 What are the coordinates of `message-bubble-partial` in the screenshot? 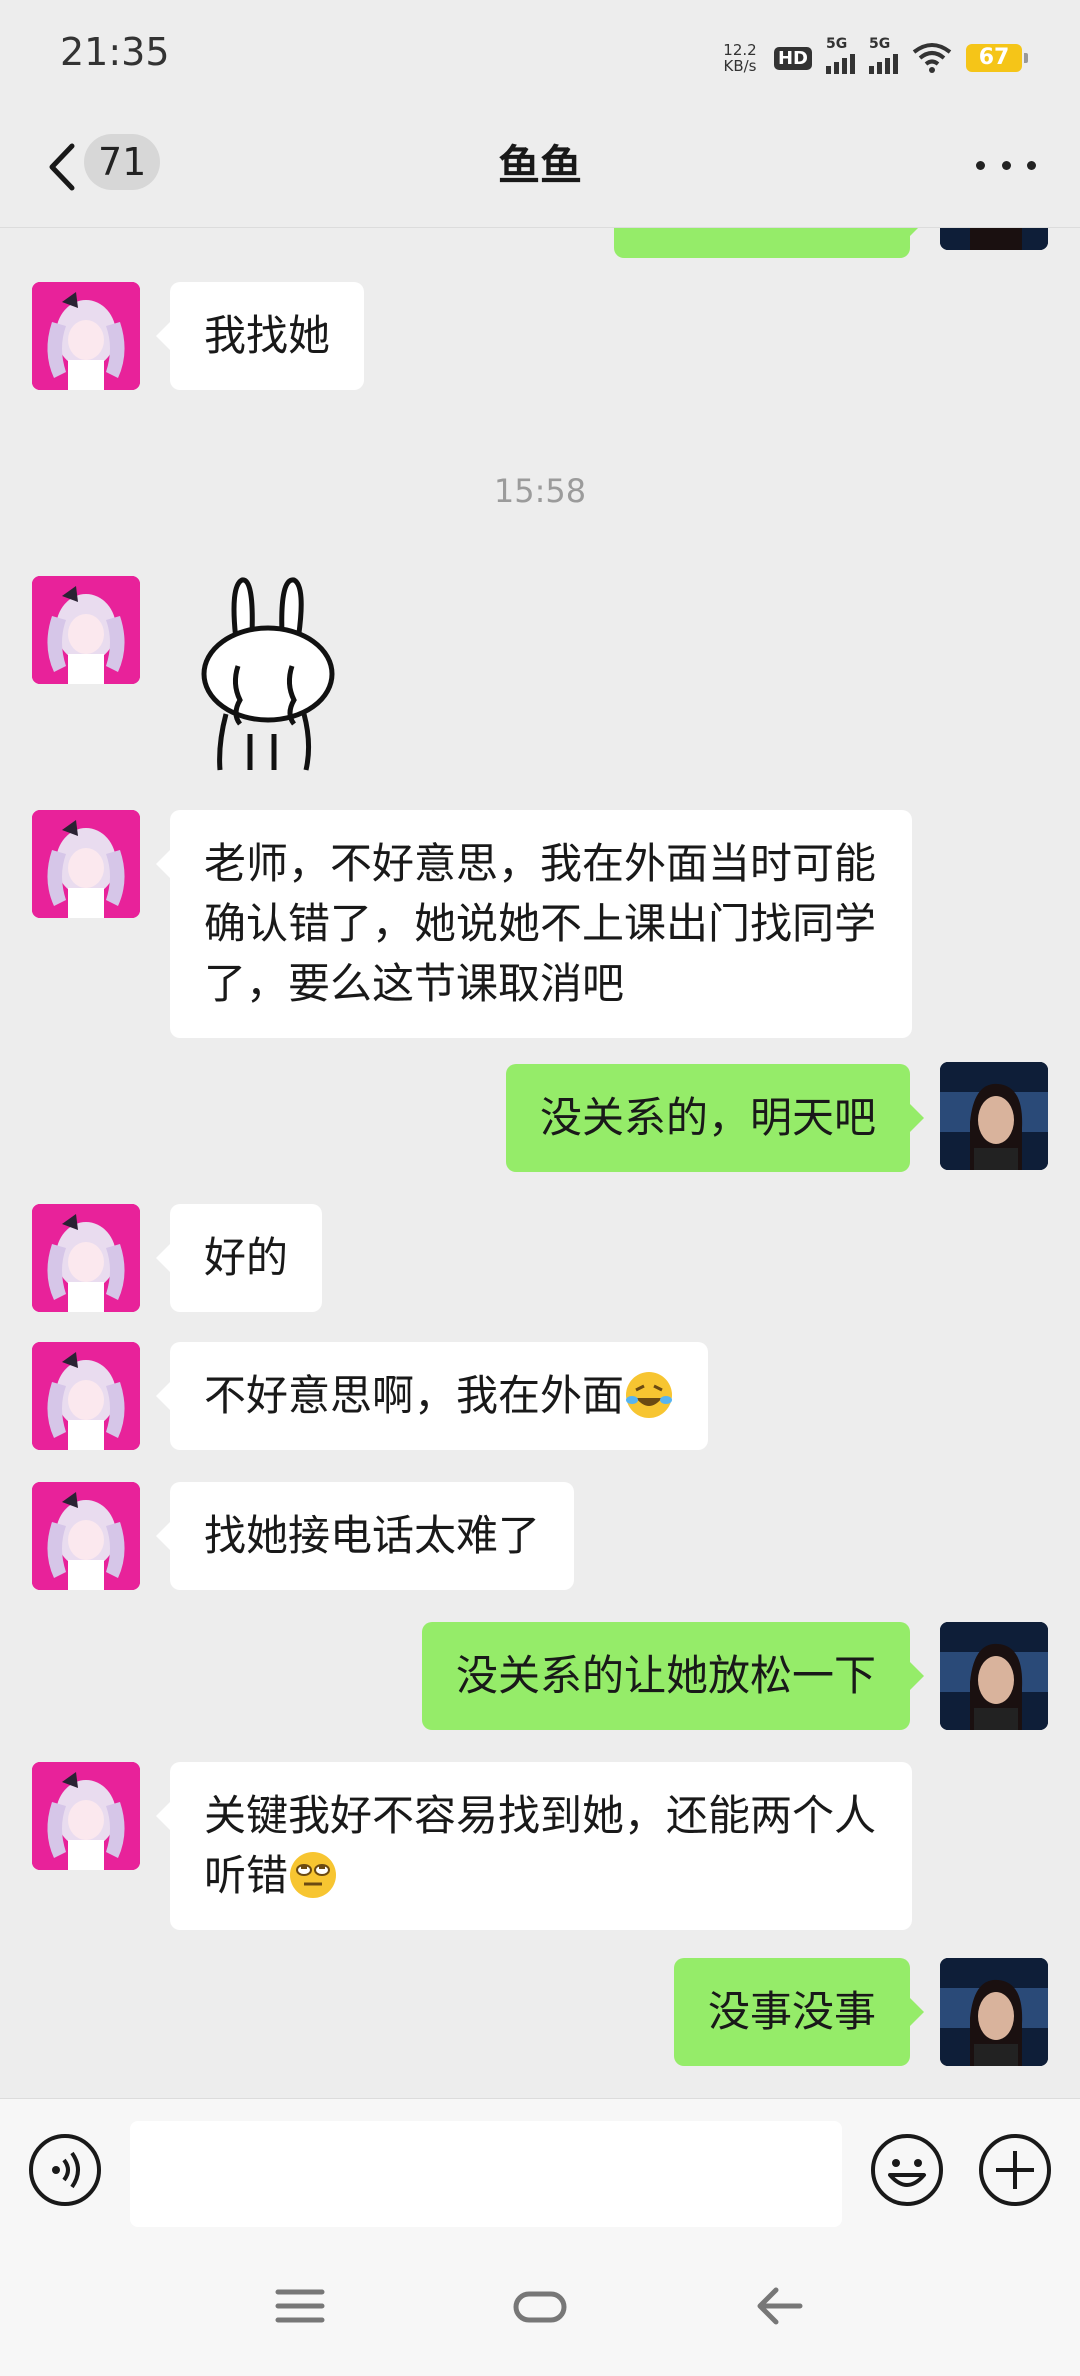 It's located at (769, 243).